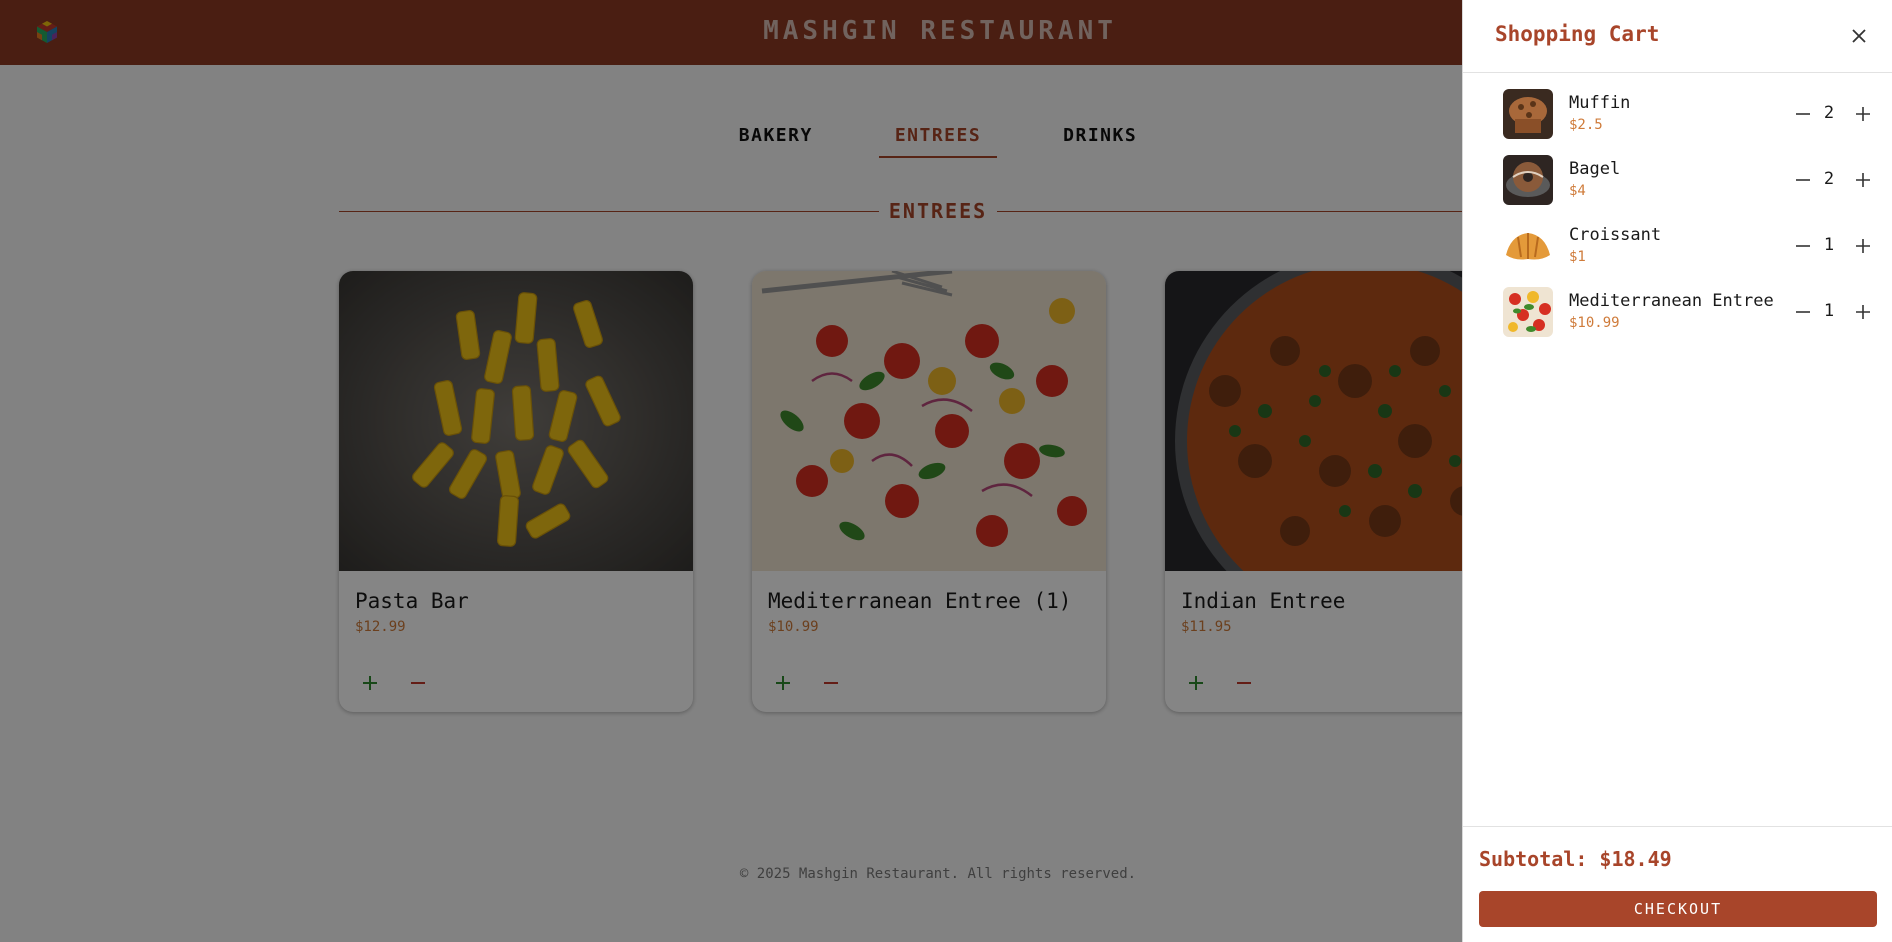 This screenshot has height=942, width=1892. What do you see at coordinates (1577, 191) in the screenshot?
I see `cart-item-price: $4` at bounding box center [1577, 191].